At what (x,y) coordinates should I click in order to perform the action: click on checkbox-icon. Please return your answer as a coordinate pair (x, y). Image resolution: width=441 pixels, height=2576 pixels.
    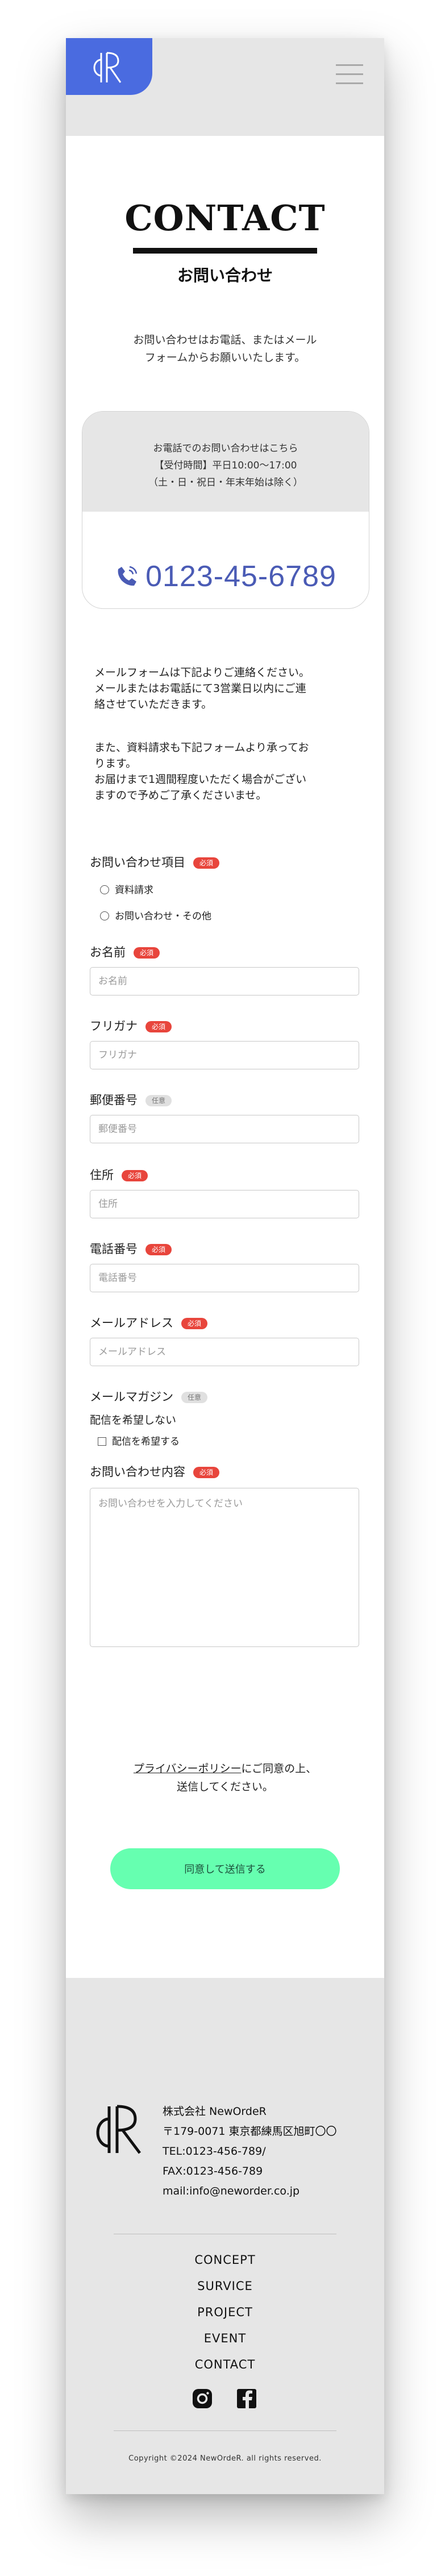
    Looking at the image, I should click on (102, 1442).